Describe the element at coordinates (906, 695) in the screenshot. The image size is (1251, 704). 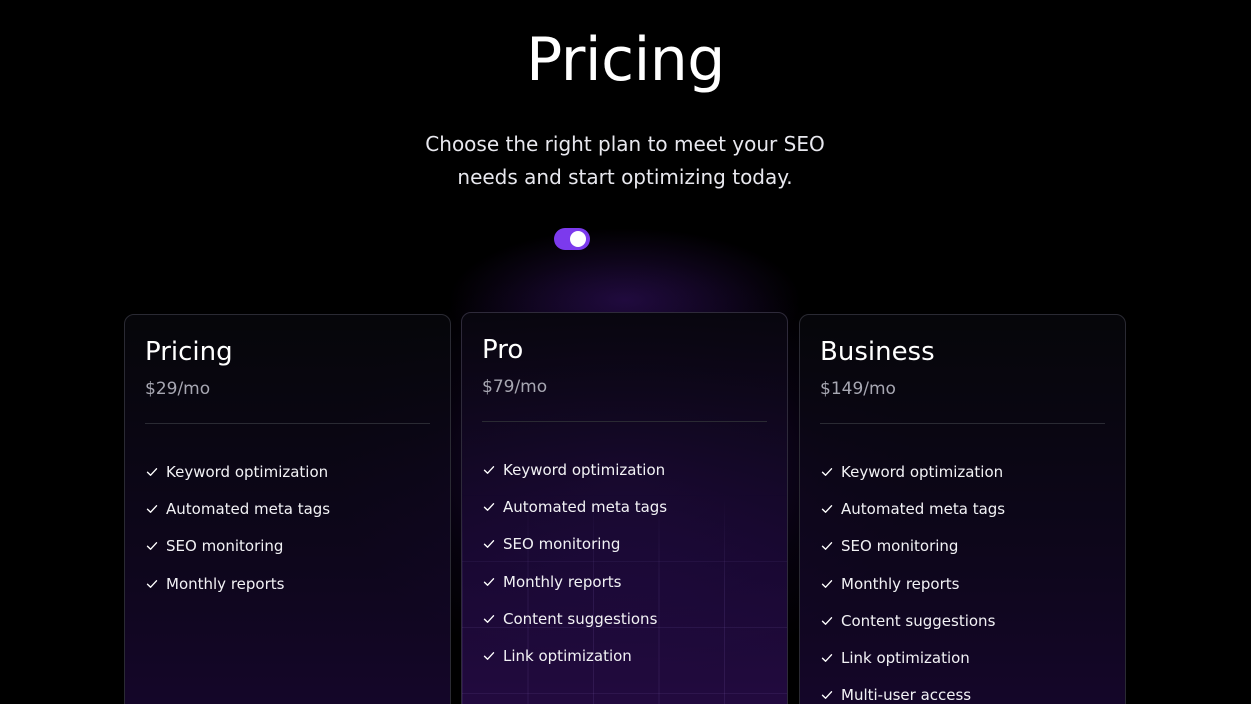
I see `feature-label: Multi-user access` at that location.